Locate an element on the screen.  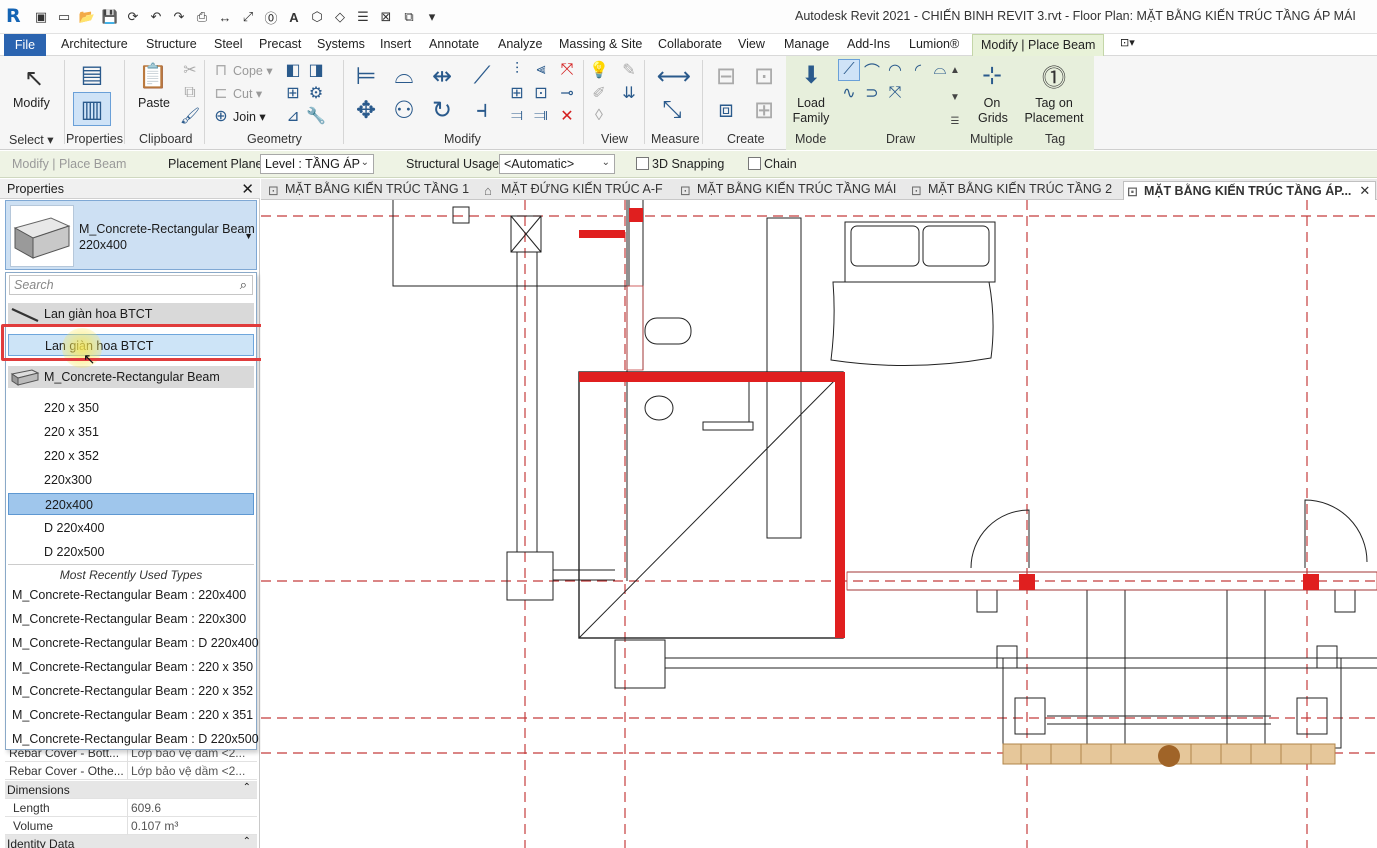
unpin-icon: ⤧ is located at coordinates (567, 70).